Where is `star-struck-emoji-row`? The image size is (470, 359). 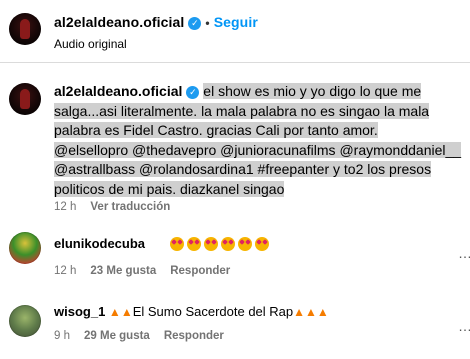 star-struck-emoji-row is located at coordinates (221, 244).